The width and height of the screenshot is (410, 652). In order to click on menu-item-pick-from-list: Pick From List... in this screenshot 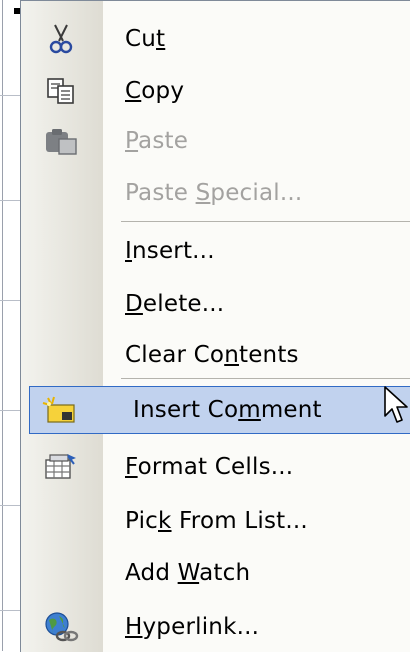, I will do `click(215, 521)`.